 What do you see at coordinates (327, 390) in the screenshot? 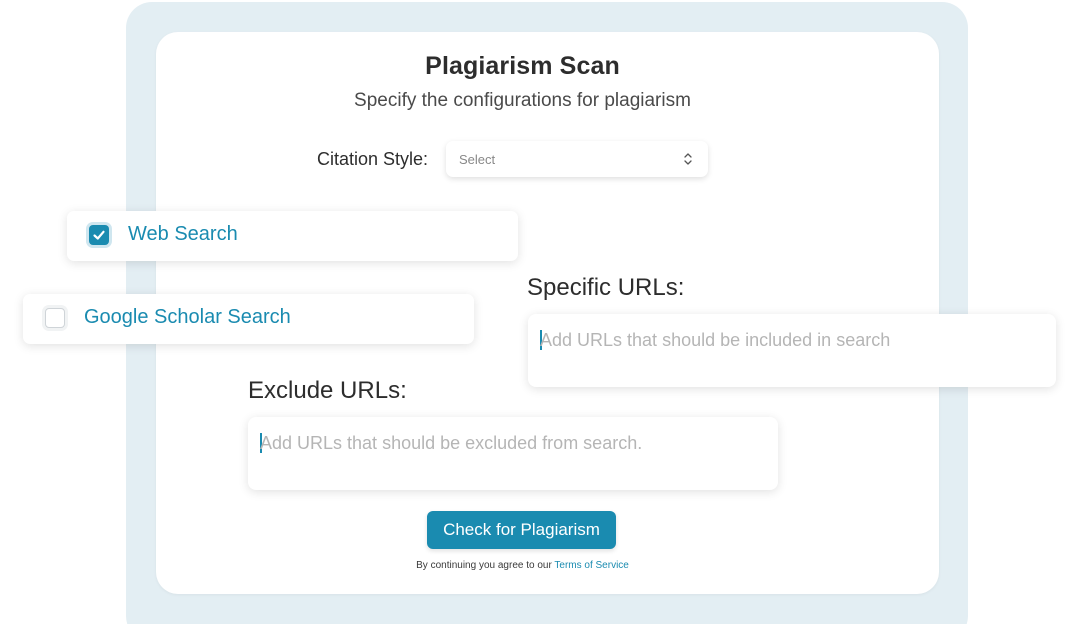
I see `exclude-urls-label: Exclude URLs:` at bounding box center [327, 390].